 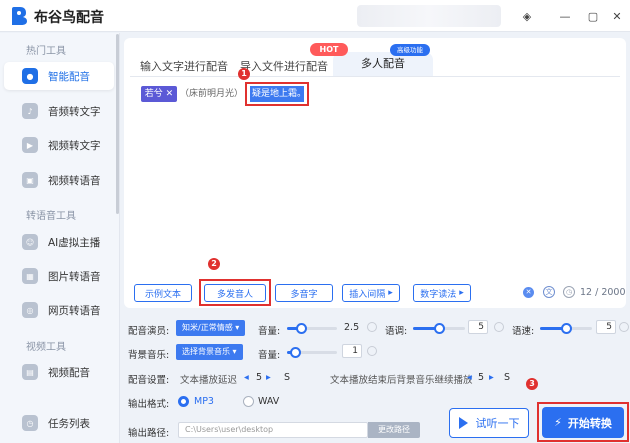 What do you see at coordinates (304, 293) in the screenshot?
I see `polyphone-button: 多音字` at bounding box center [304, 293].